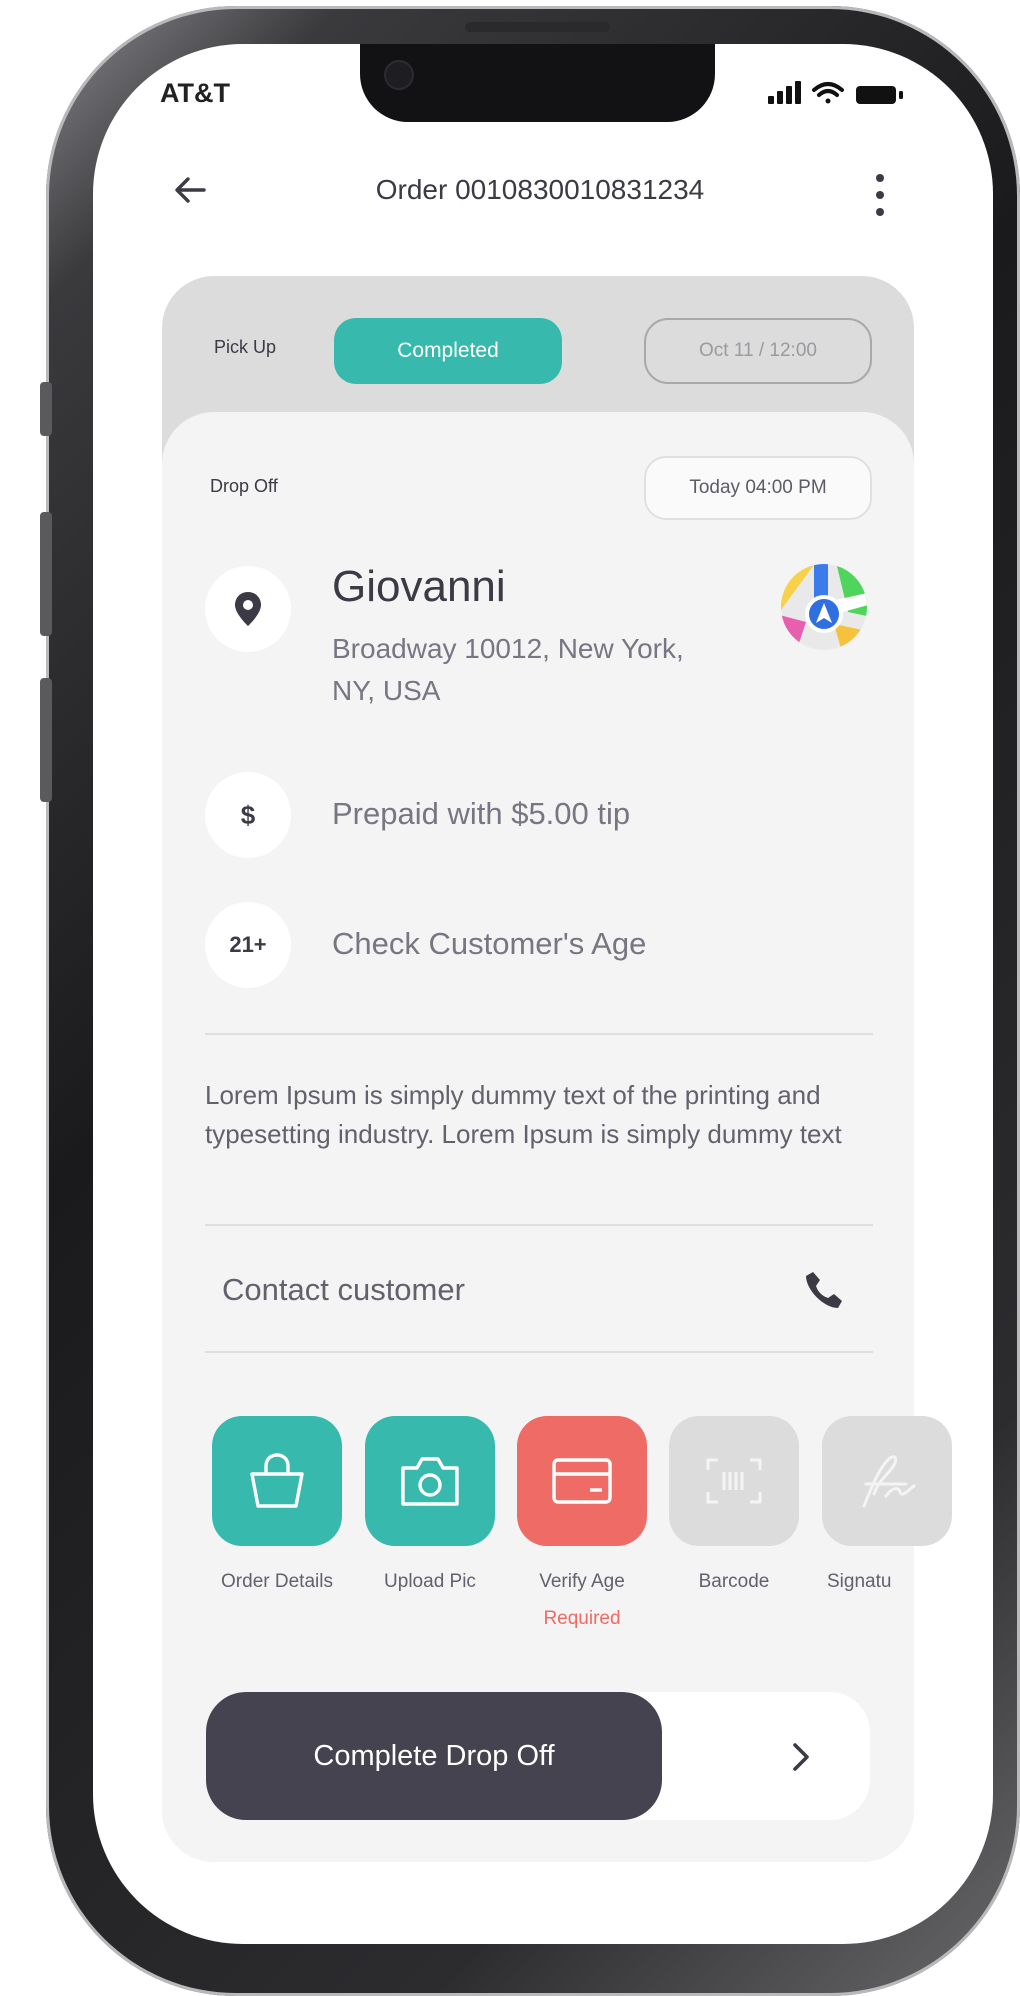 The width and height of the screenshot is (1020, 1996). What do you see at coordinates (784, 92) in the screenshot?
I see `signal-icon` at bounding box center [784, 92].